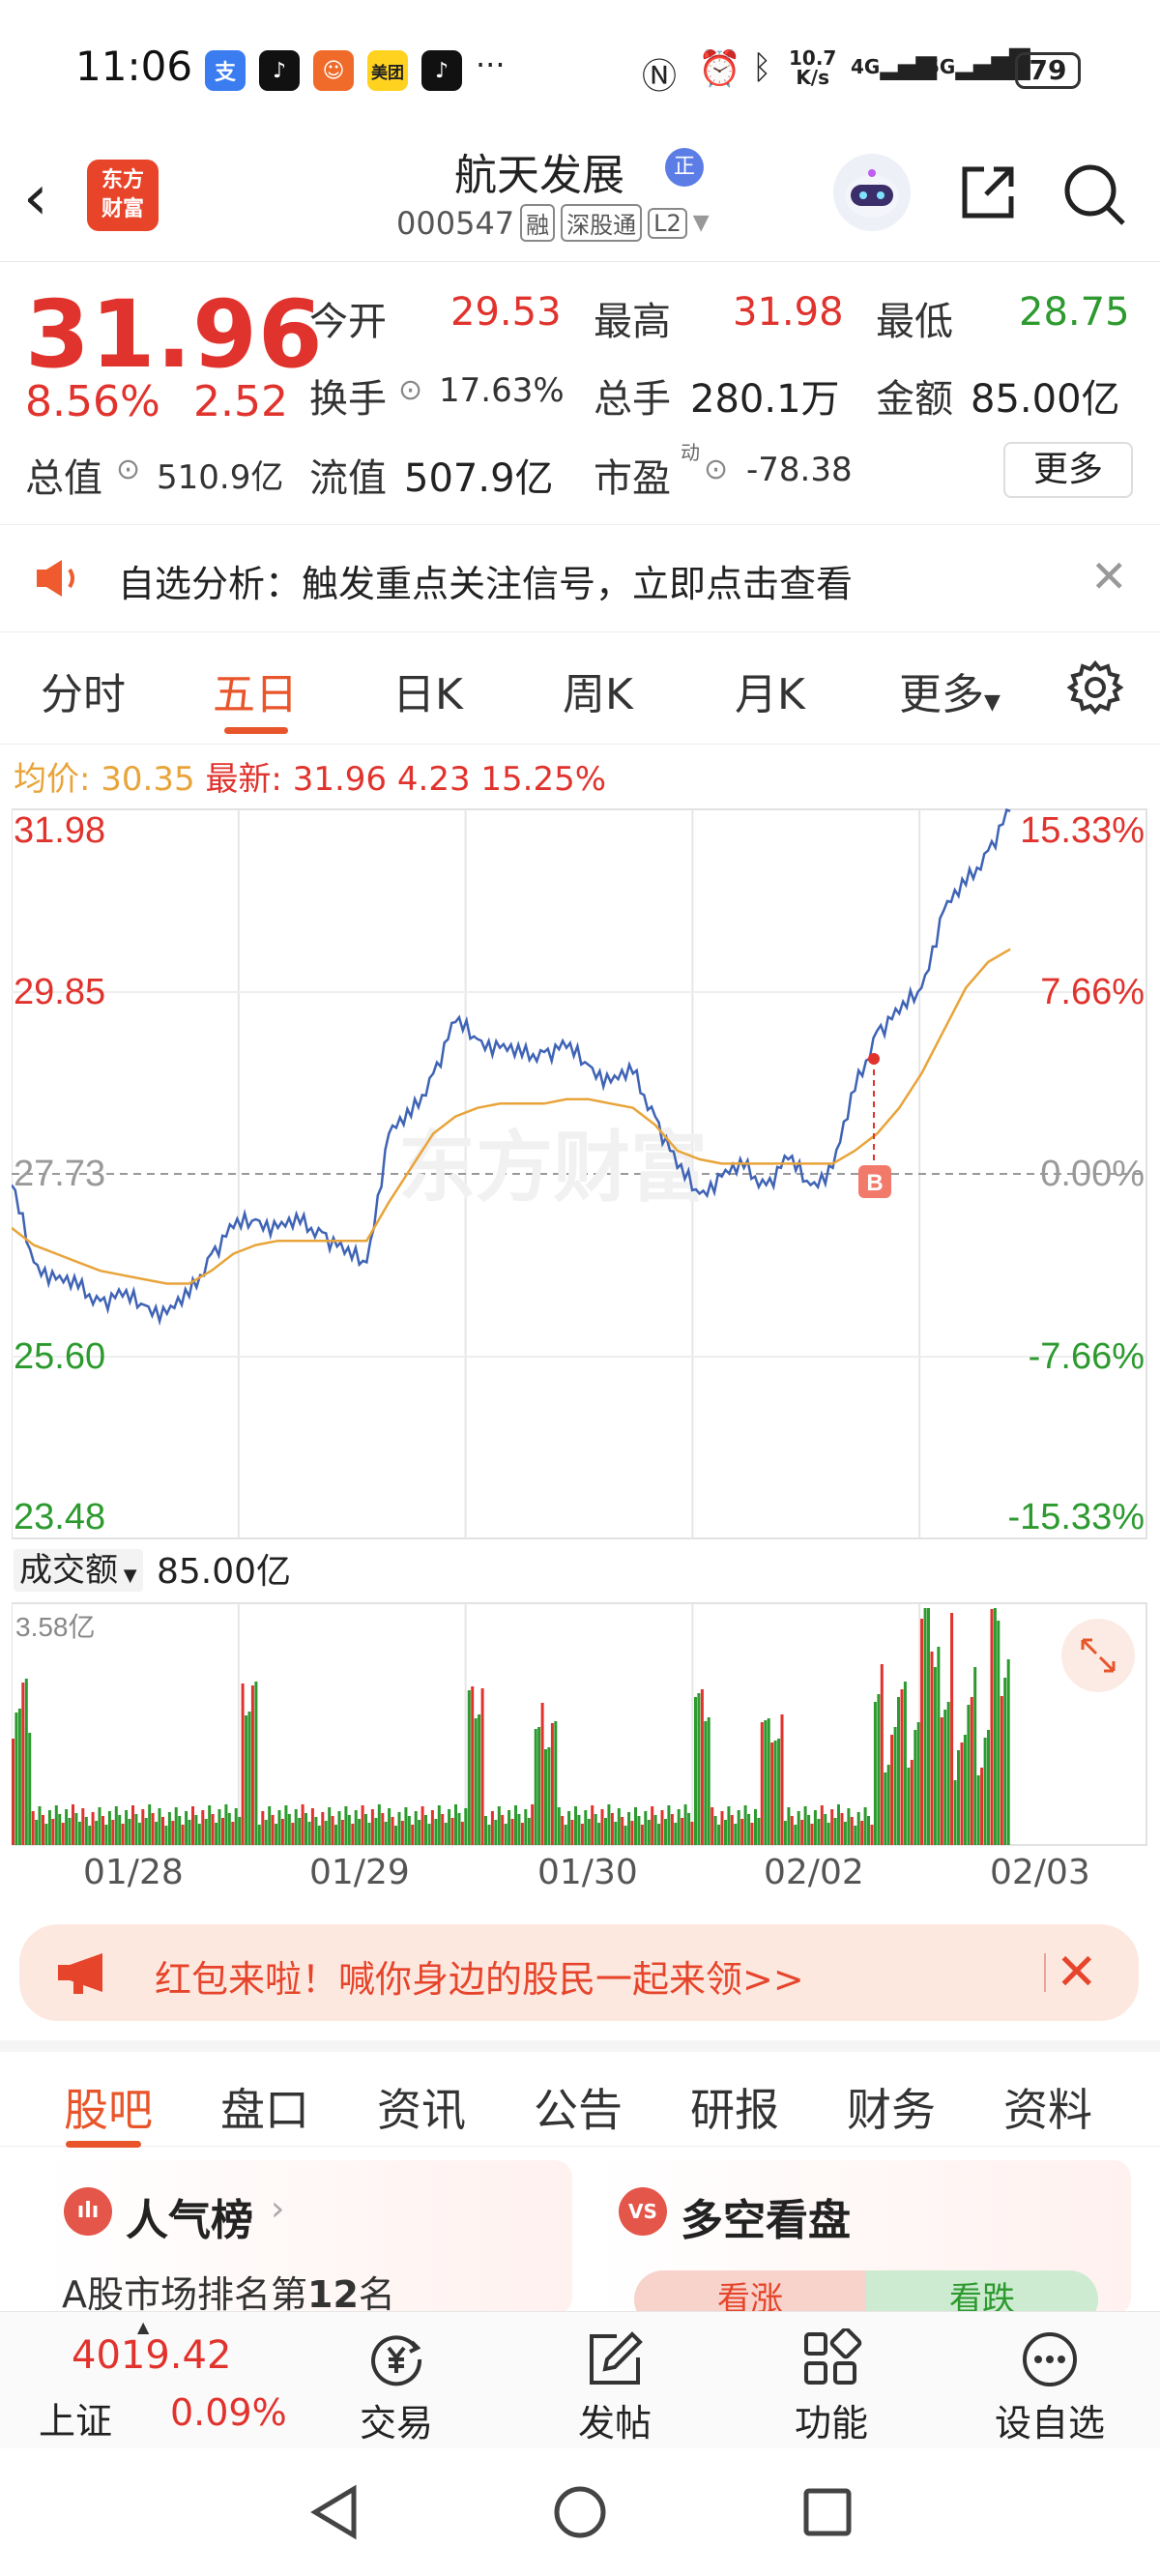  What do you see at coordinates (397, 2386) in the screenshot?
I see `nav-trade: 交易` at bounding box center [397, 2386].